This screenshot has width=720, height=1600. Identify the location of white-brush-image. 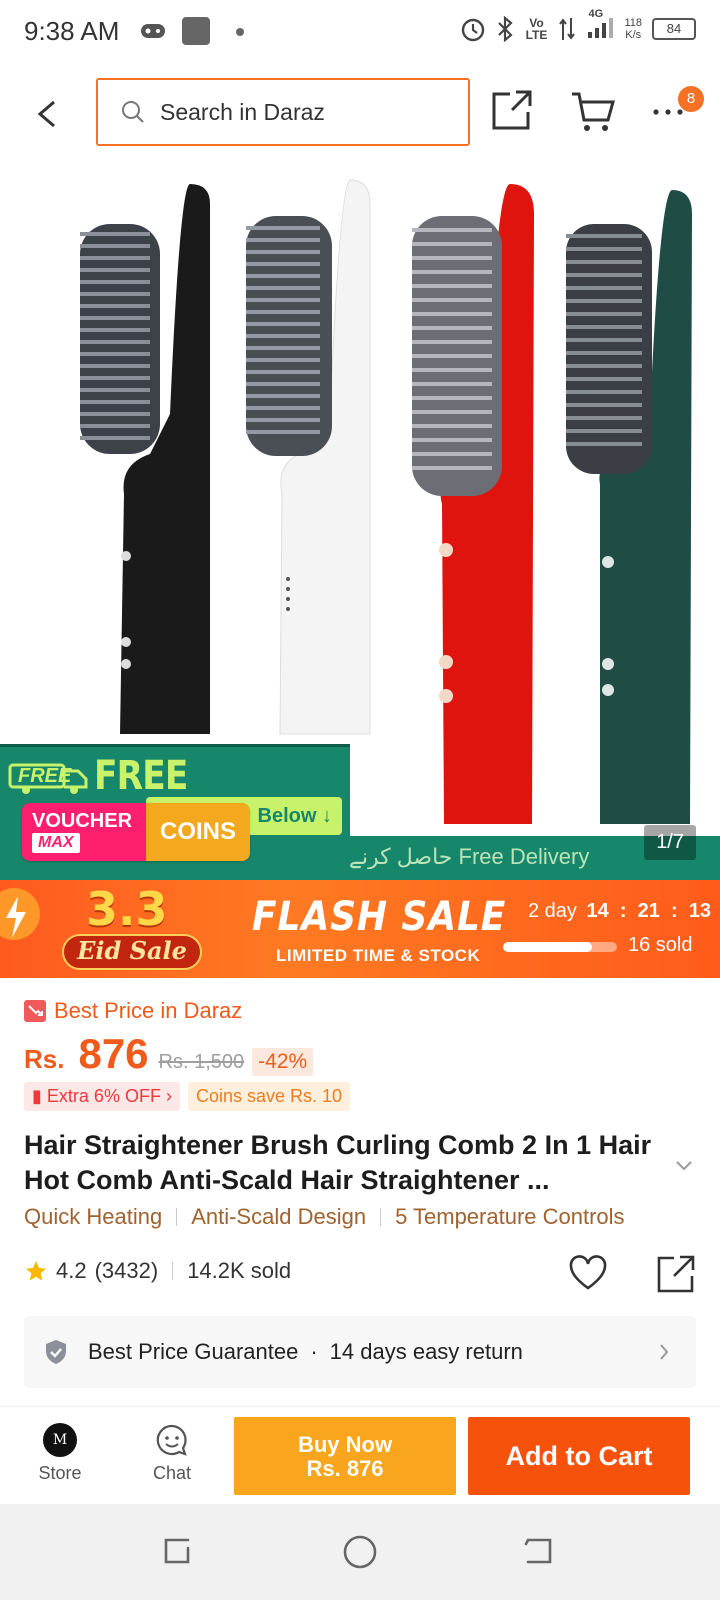
(308, 457).